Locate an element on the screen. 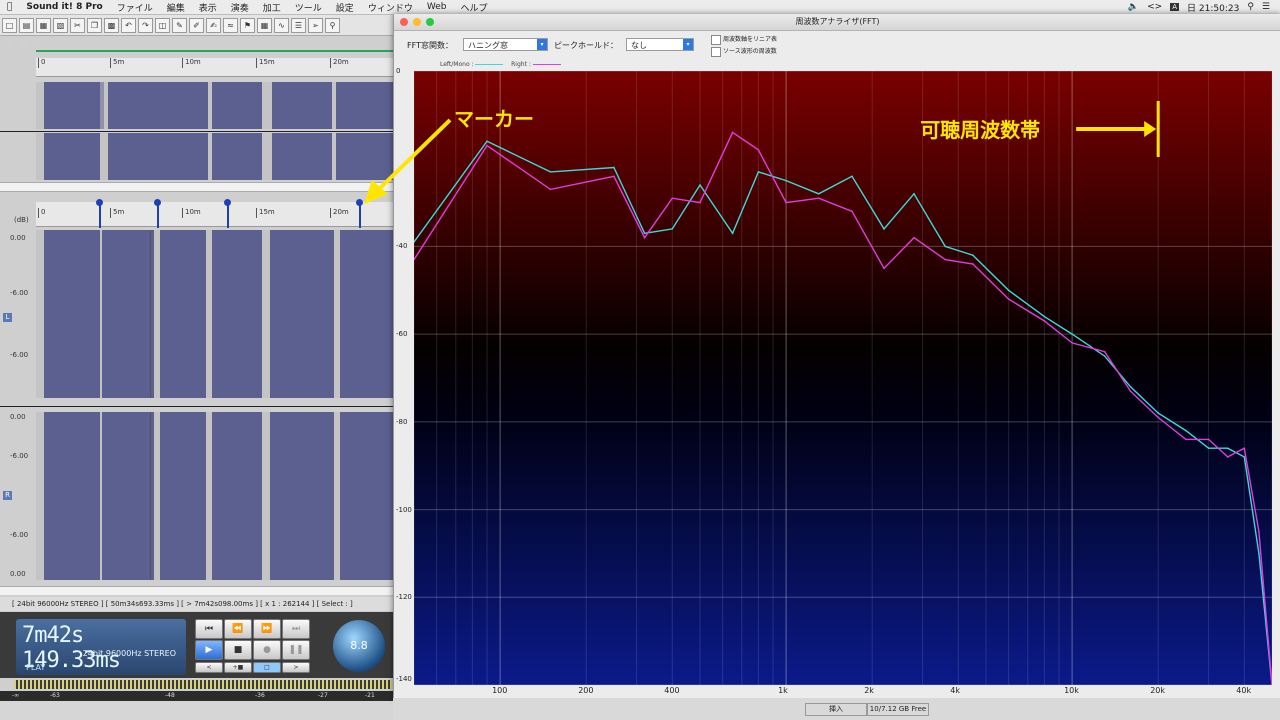 The image size is (1280, 720). y-tick-label: -120 is located at coordinates (404, 597).